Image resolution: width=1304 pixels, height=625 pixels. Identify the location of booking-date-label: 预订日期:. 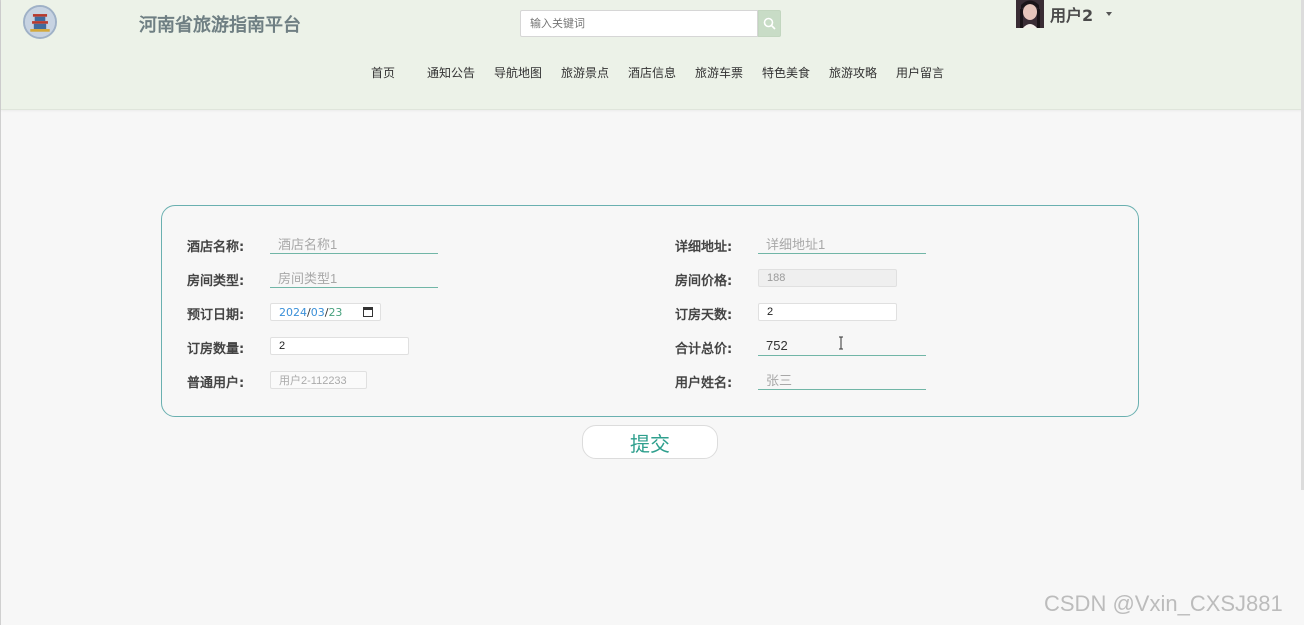
(216, 315).